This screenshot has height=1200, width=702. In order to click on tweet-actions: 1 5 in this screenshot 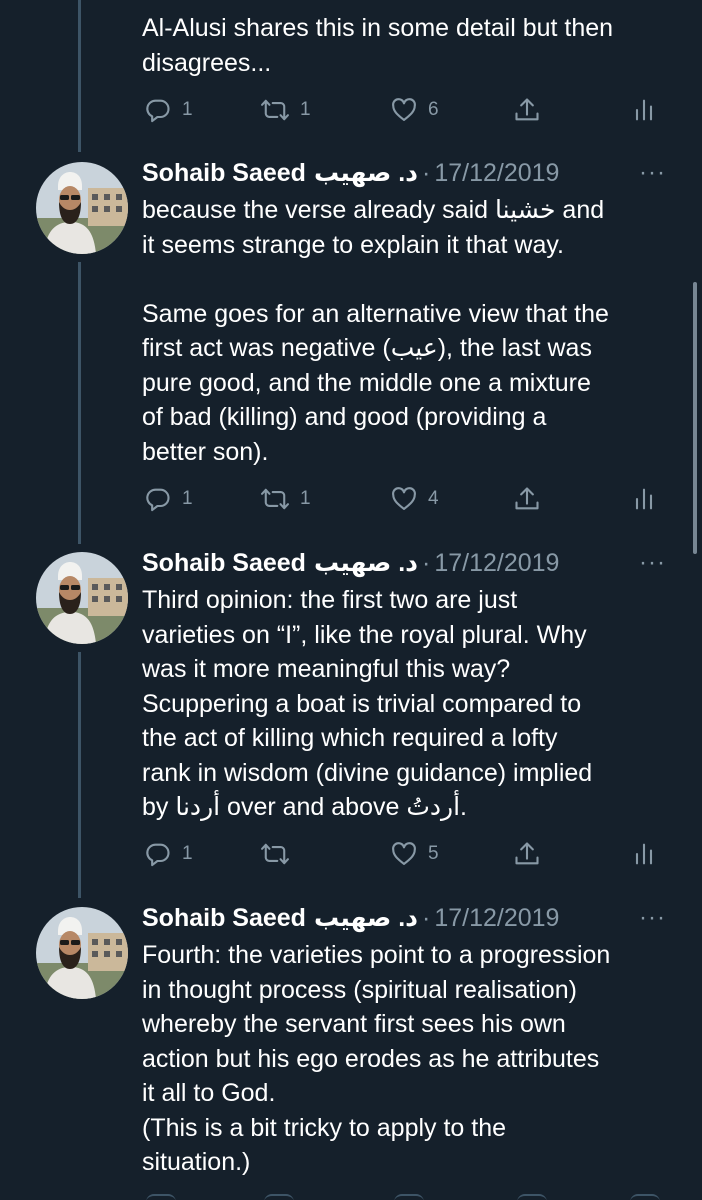, I will do `click(402, 854)`.